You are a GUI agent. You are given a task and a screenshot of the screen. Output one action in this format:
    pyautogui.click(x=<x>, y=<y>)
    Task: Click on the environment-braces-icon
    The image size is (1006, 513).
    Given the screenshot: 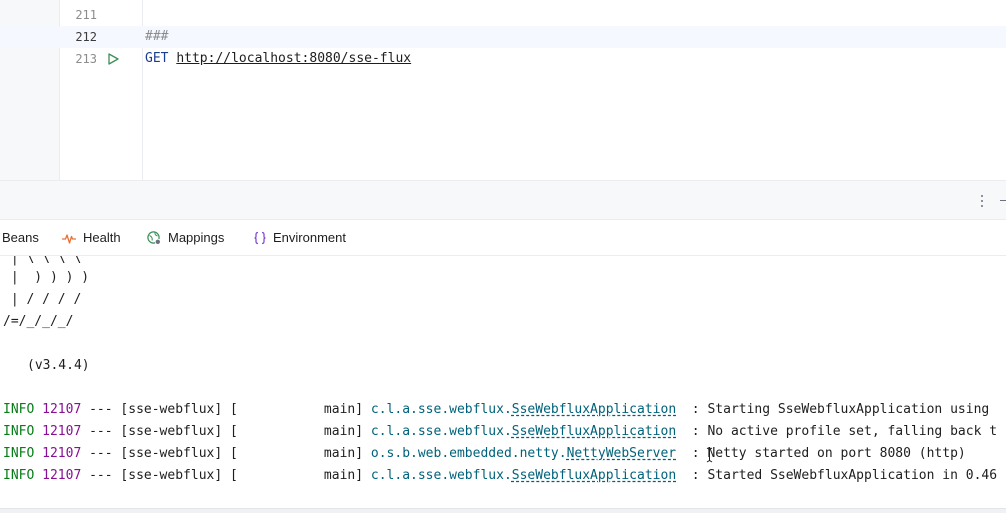 What is the action you would take?
    pyautogui.click(x=260, y=238)
    